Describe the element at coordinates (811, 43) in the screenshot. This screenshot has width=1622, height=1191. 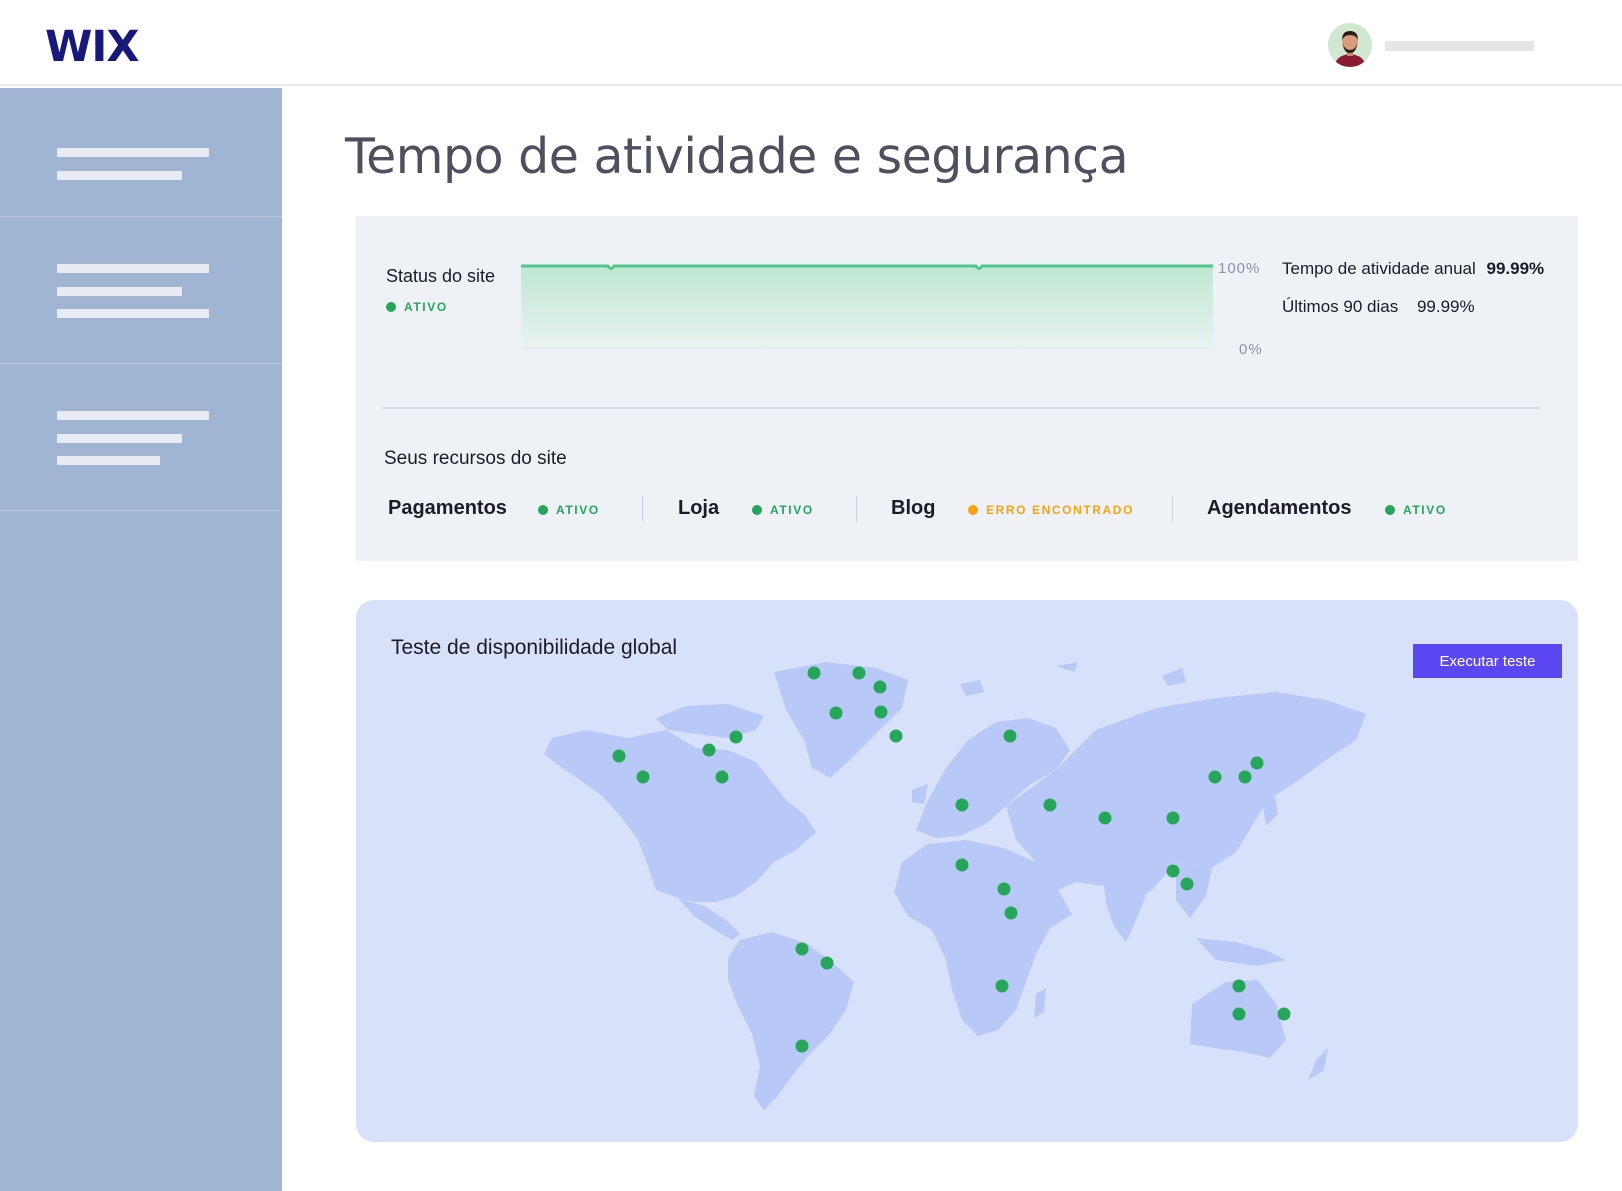
I see `top-bar: WIX` at that location.